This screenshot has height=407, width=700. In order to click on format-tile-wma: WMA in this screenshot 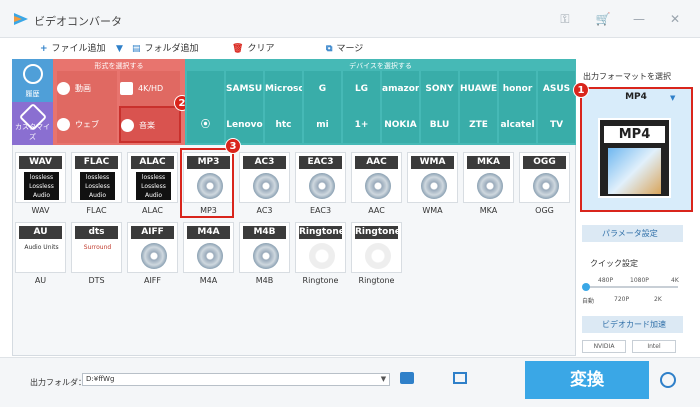, I will do `click(432, 177)`.